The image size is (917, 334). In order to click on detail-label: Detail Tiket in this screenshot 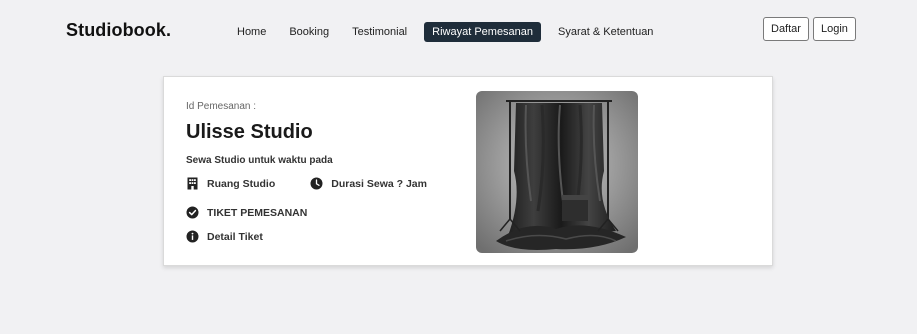, I will do `click(235, 237)`.